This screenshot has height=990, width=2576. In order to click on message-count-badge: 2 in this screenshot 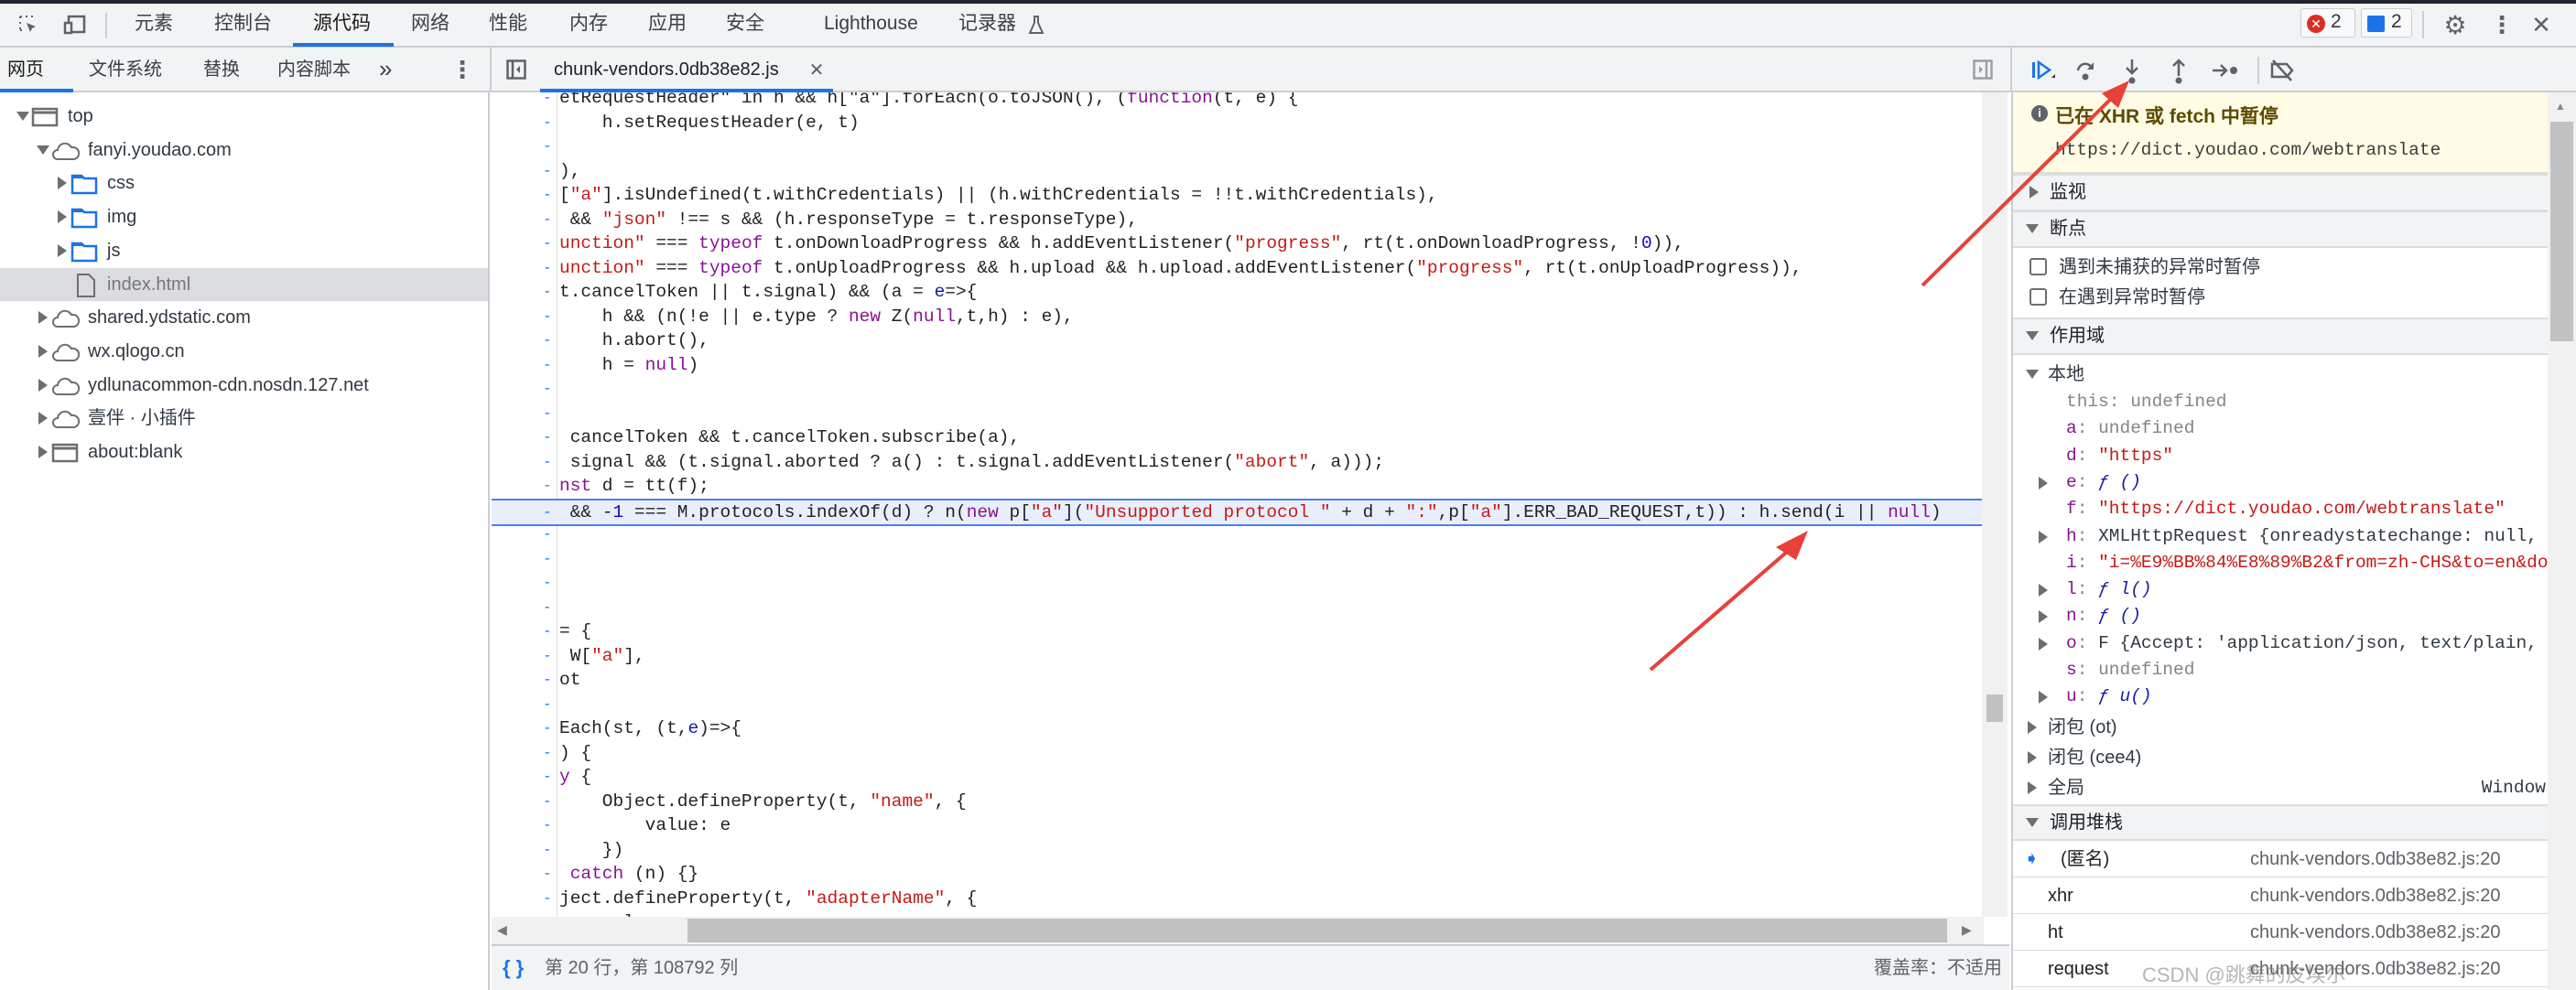, I will do `click(2386, 23)`.